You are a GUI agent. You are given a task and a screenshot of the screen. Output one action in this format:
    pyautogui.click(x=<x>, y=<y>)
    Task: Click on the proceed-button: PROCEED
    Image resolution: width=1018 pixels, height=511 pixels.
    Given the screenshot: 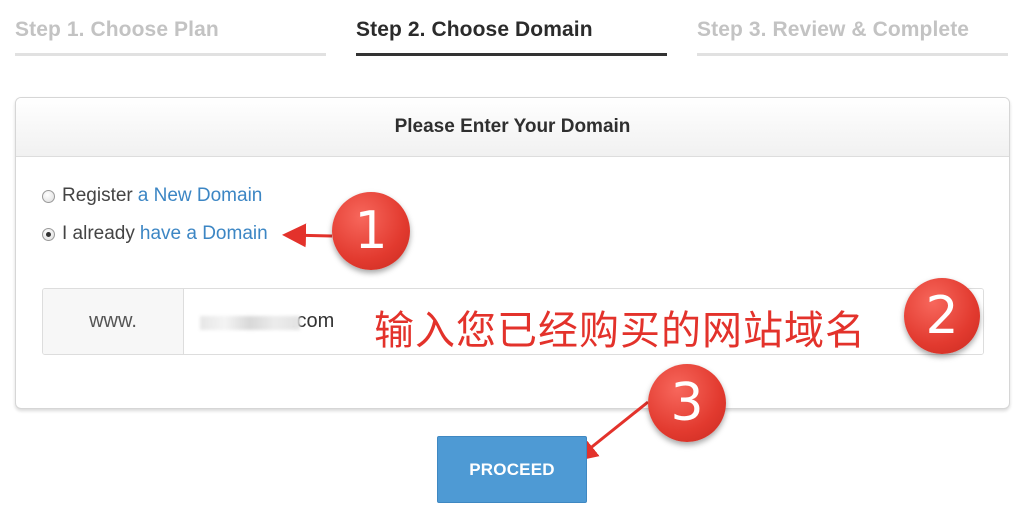 What is the action you would take?
    pyautogui.click(x=512, y=469)
    